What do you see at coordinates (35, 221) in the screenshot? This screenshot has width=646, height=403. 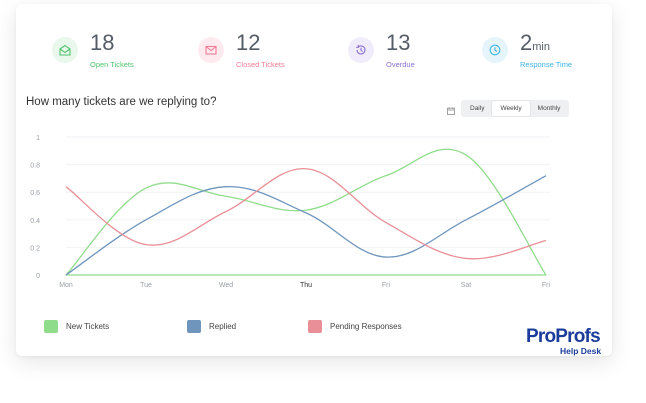 I see `y-tick-label: 0.4` at bounding box center [35, 221].